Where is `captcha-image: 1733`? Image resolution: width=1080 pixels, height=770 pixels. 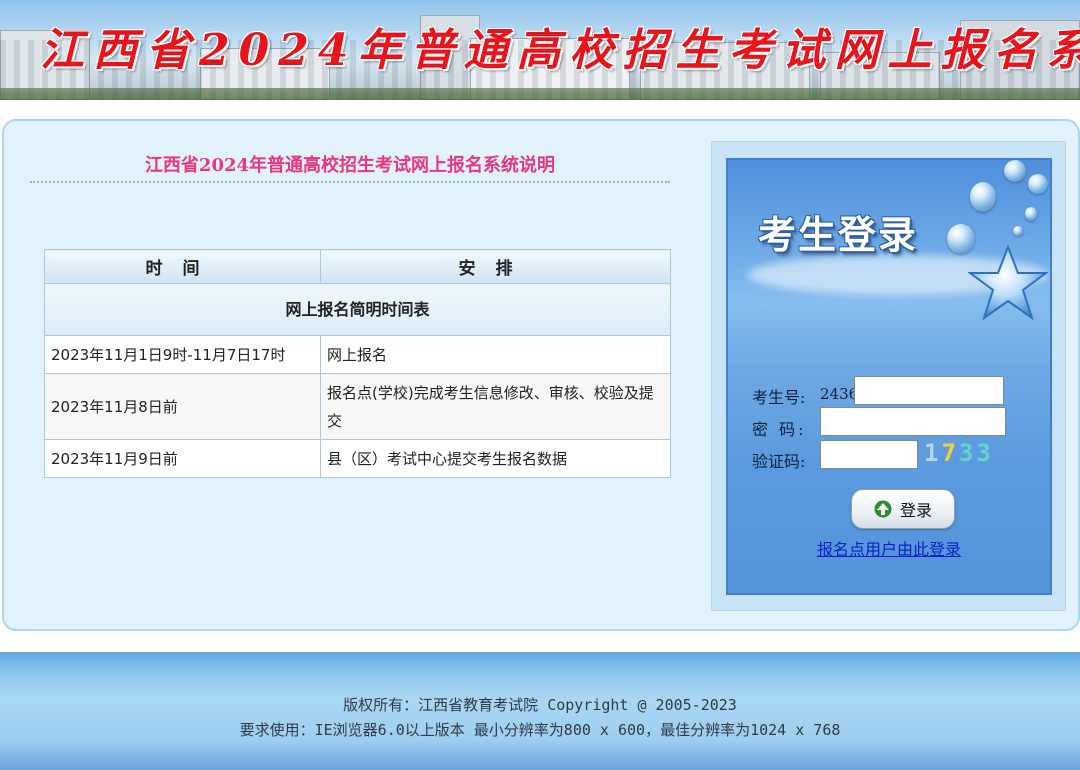 captcha-image: 1733 is located at coordinates (967, 453).